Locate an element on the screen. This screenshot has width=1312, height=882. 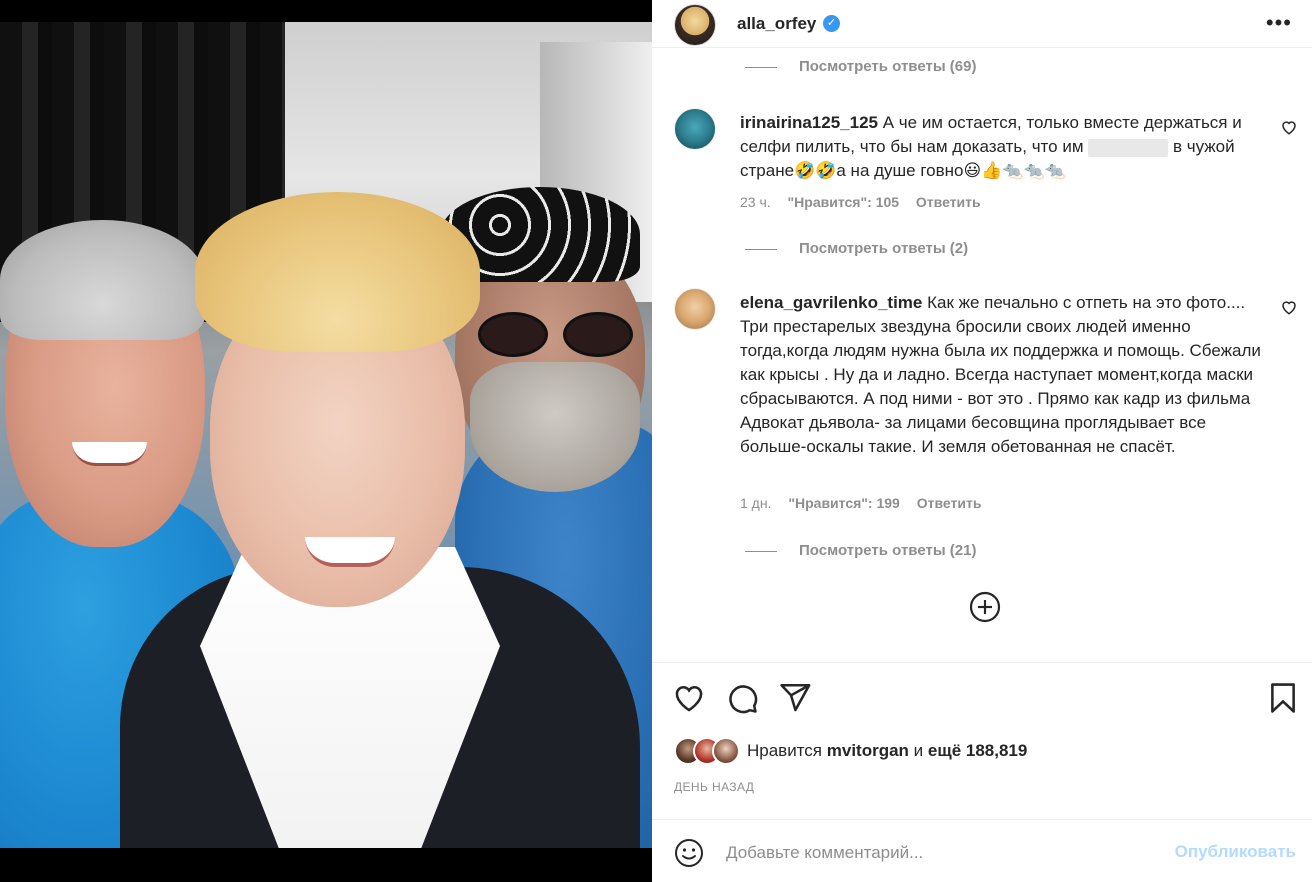
photo-person-mid-hair is located at coordinates (337, 272).